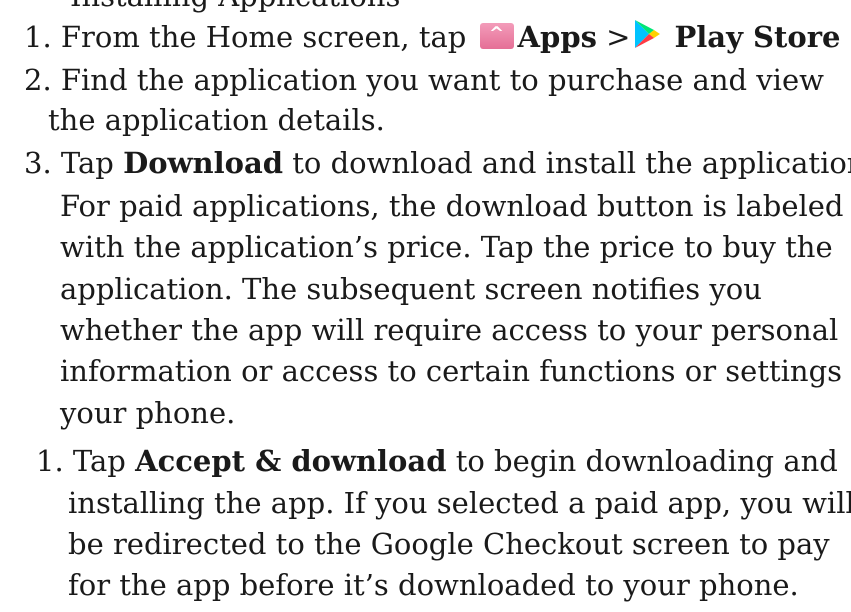 This screenshot has width=851, height=612. What do you see at coordinates (148, 413) in the screenshot?
I see `step-3-line: your phone.` at bounding box center [148, 413].